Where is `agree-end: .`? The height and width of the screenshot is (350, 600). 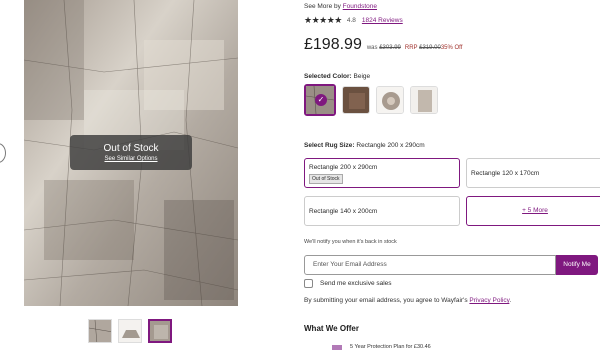
agree-end: . is located at coordinates (510, 300).